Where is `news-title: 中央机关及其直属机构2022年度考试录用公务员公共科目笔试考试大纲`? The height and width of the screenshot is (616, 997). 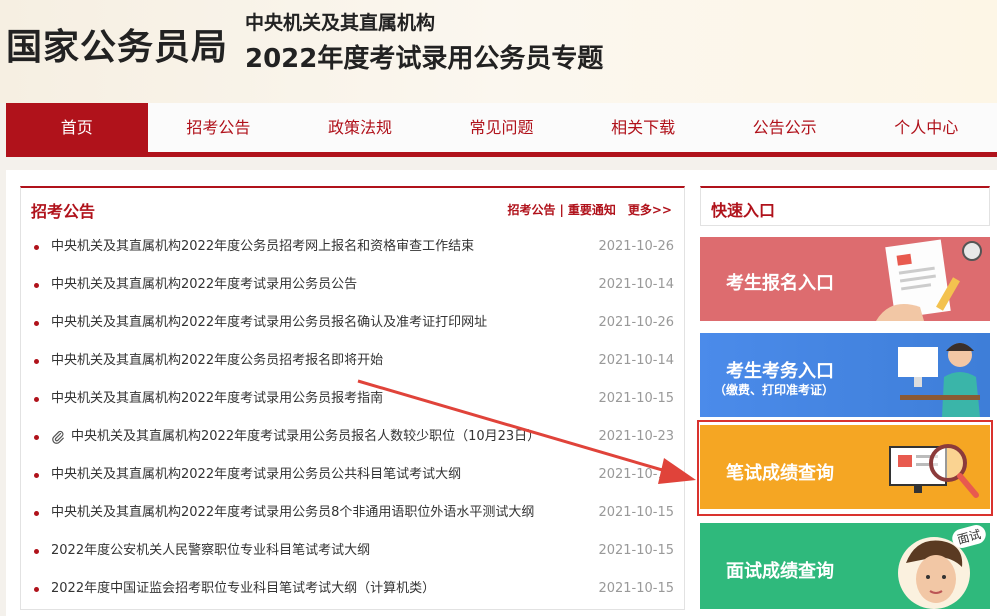
news-title: 中央机关及其直属机构2022年度考试录用公务员公共科目笔试考试大纲 is located at coordinates (256, 475).